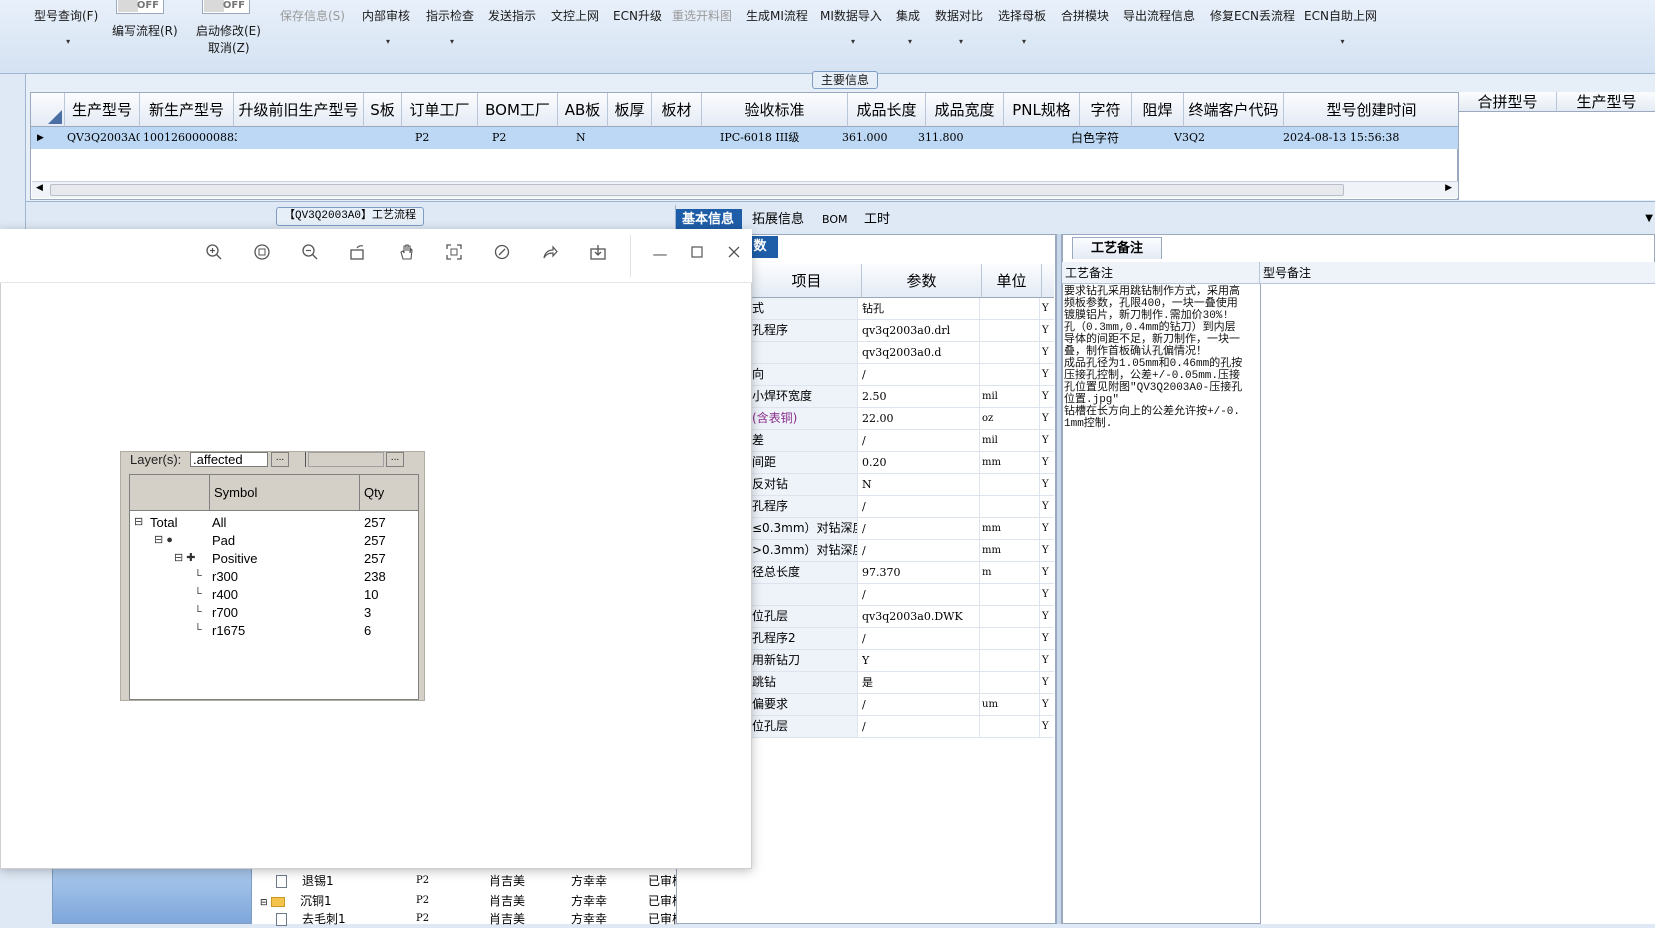 The height and width of the screenshot is (928, 1655). What do you see at coordinates (959, 26) in the screenshot?
I see `data-compare-button: 数据对比 ▾` at bounding box center [959, 26].